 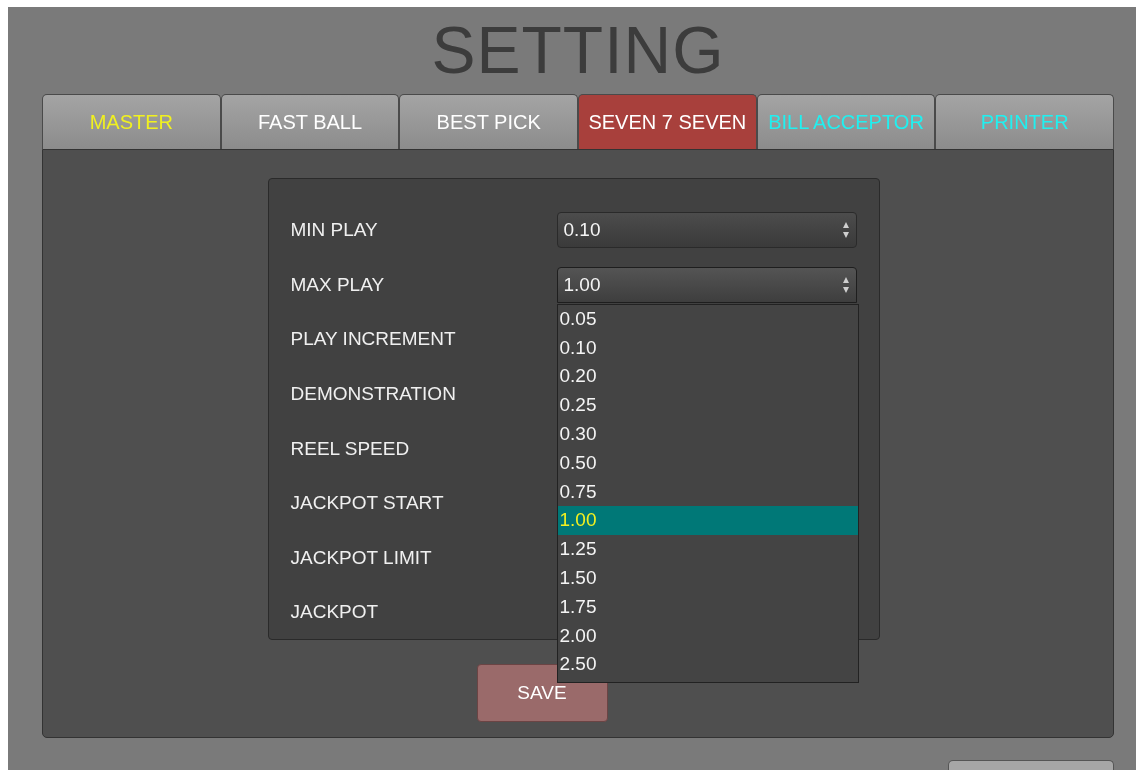 I want to click on setting-label: PLAY INCREMENT, so click(x=373, y=339).